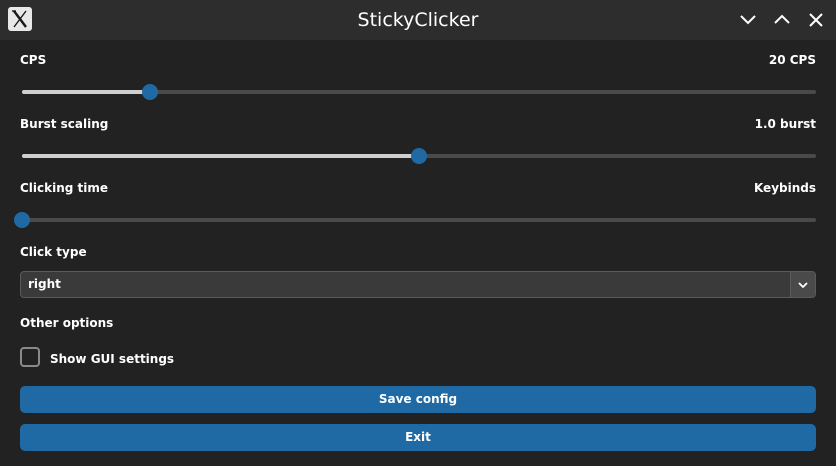  I want to click on show-gui-checkbox, so click(30, 357).